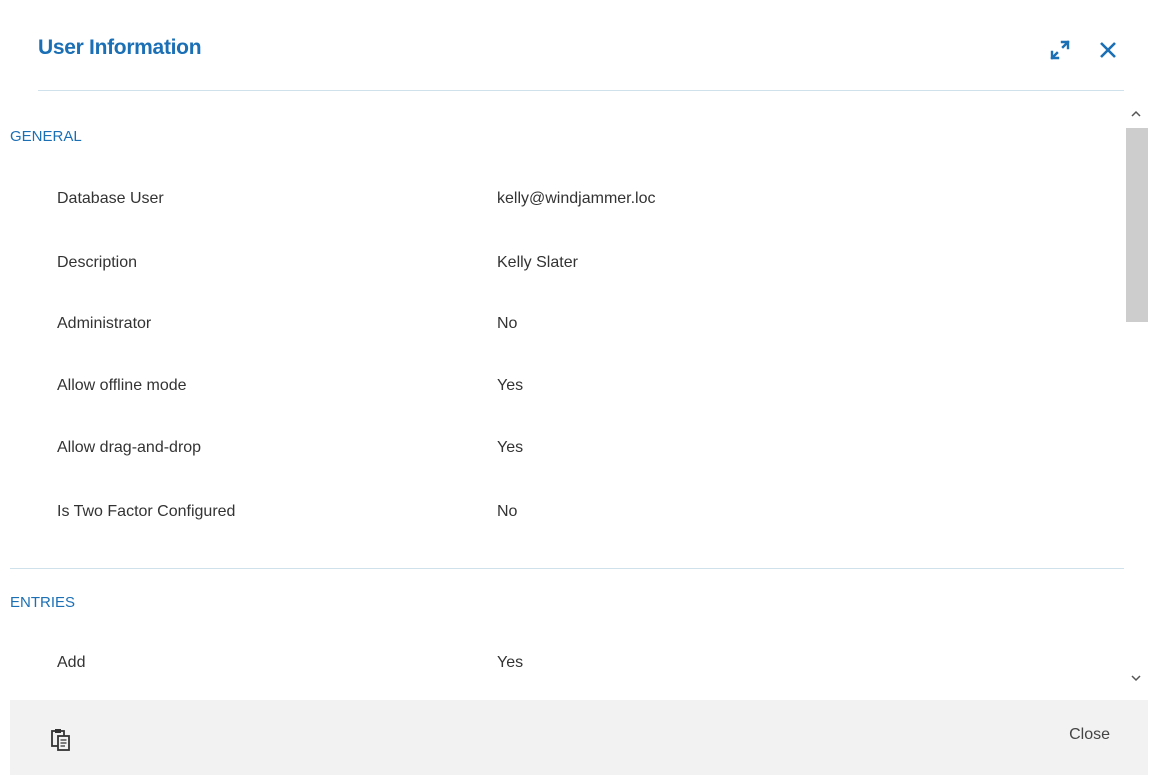 This screenshot has height=775, width=1162. Describe the element at coordinates (122, 385) in the screenshot. I see `row-label: Allow offline mode` at that location.